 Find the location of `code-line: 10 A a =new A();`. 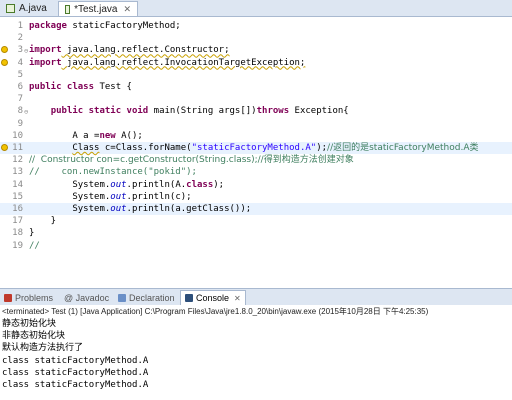

code-line: 10 A a =new A(); is located at coordinates (256, 136).